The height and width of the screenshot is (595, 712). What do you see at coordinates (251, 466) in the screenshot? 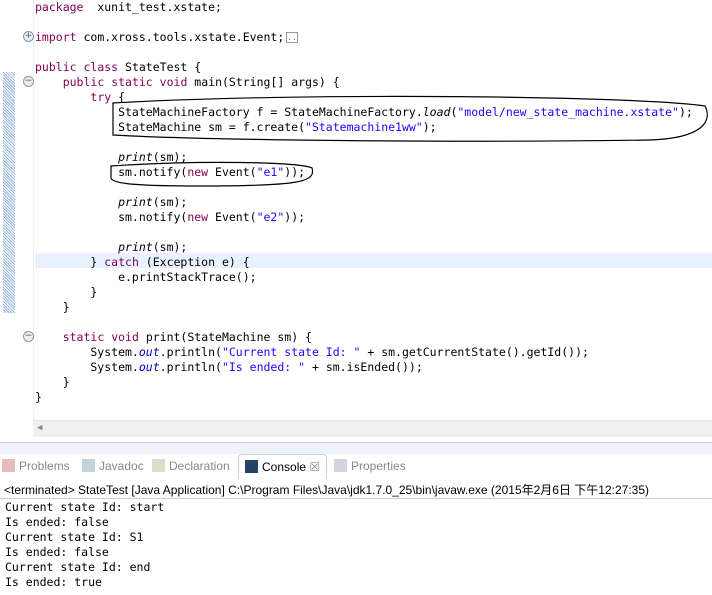
I see `console-icon` at bounding box center [251, 466].